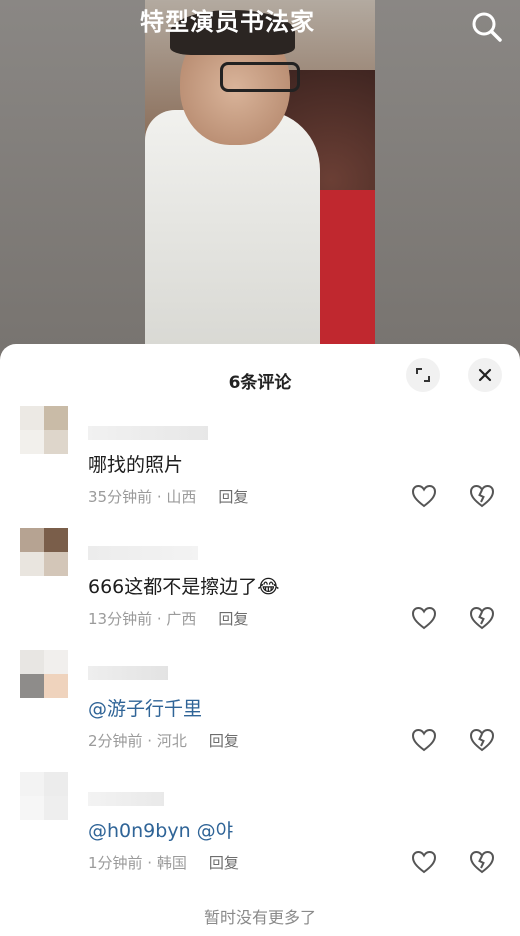 The image size is (520, 936). What do you see at coordinates (259, 917) in the screenshot?
I see `no-more-comments-note: 暂时没有更多了` at bounding box center [259, 917].